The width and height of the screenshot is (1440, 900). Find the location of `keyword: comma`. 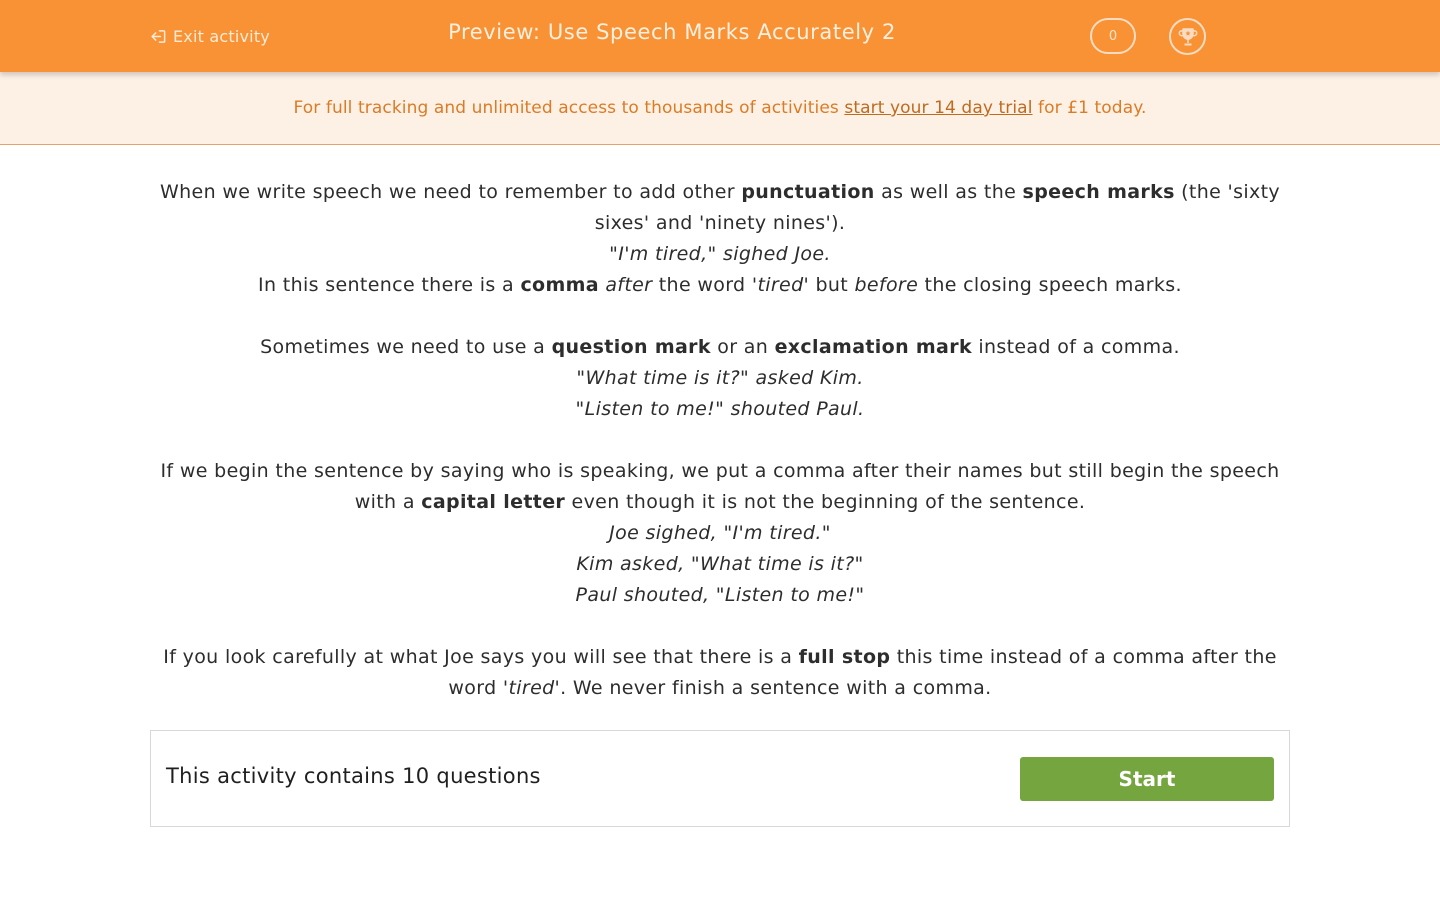

keyword: comma is located at coordinates (559, 285).